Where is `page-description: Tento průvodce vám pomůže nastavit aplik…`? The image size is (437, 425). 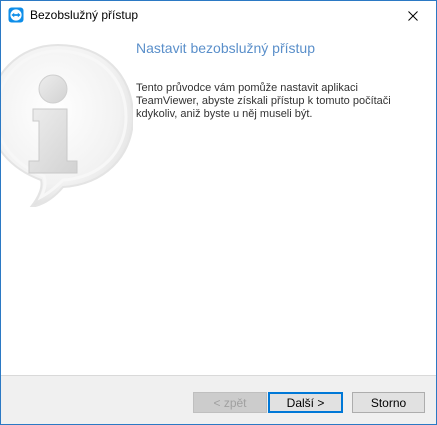 page-description: Tento průvodce vám pomůže nastavit aplik… is located at coordinates (263, 101).